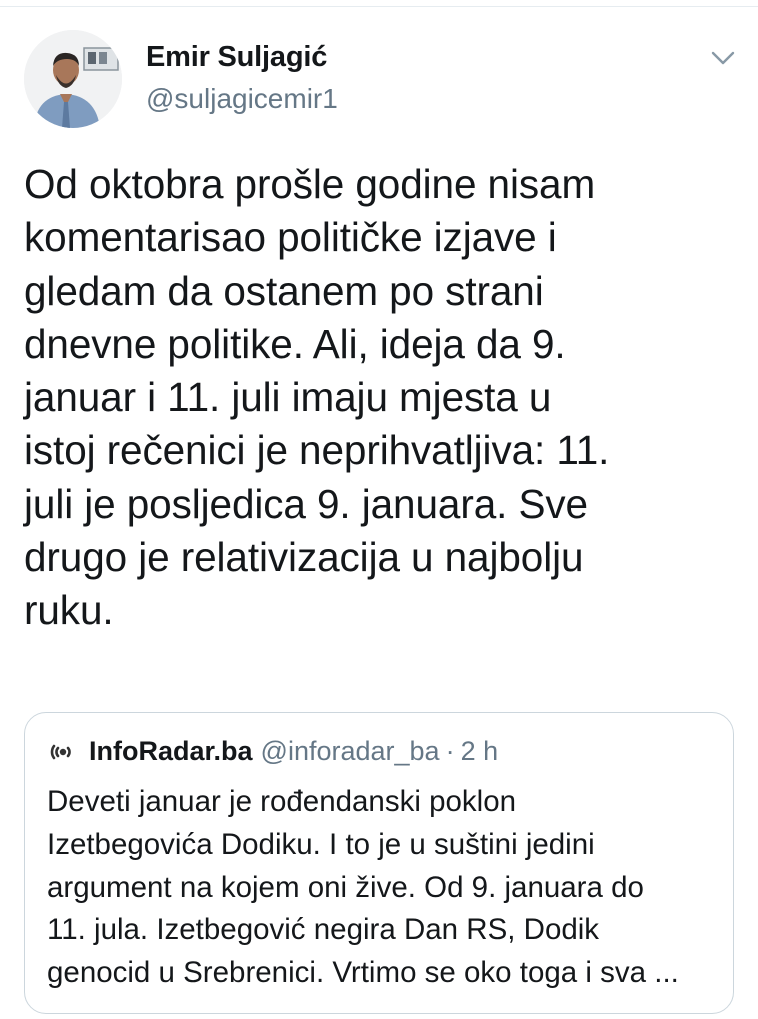  I want to click on tweet-header: Emir Suljagić @suljagicemir1, so click(384, 82).